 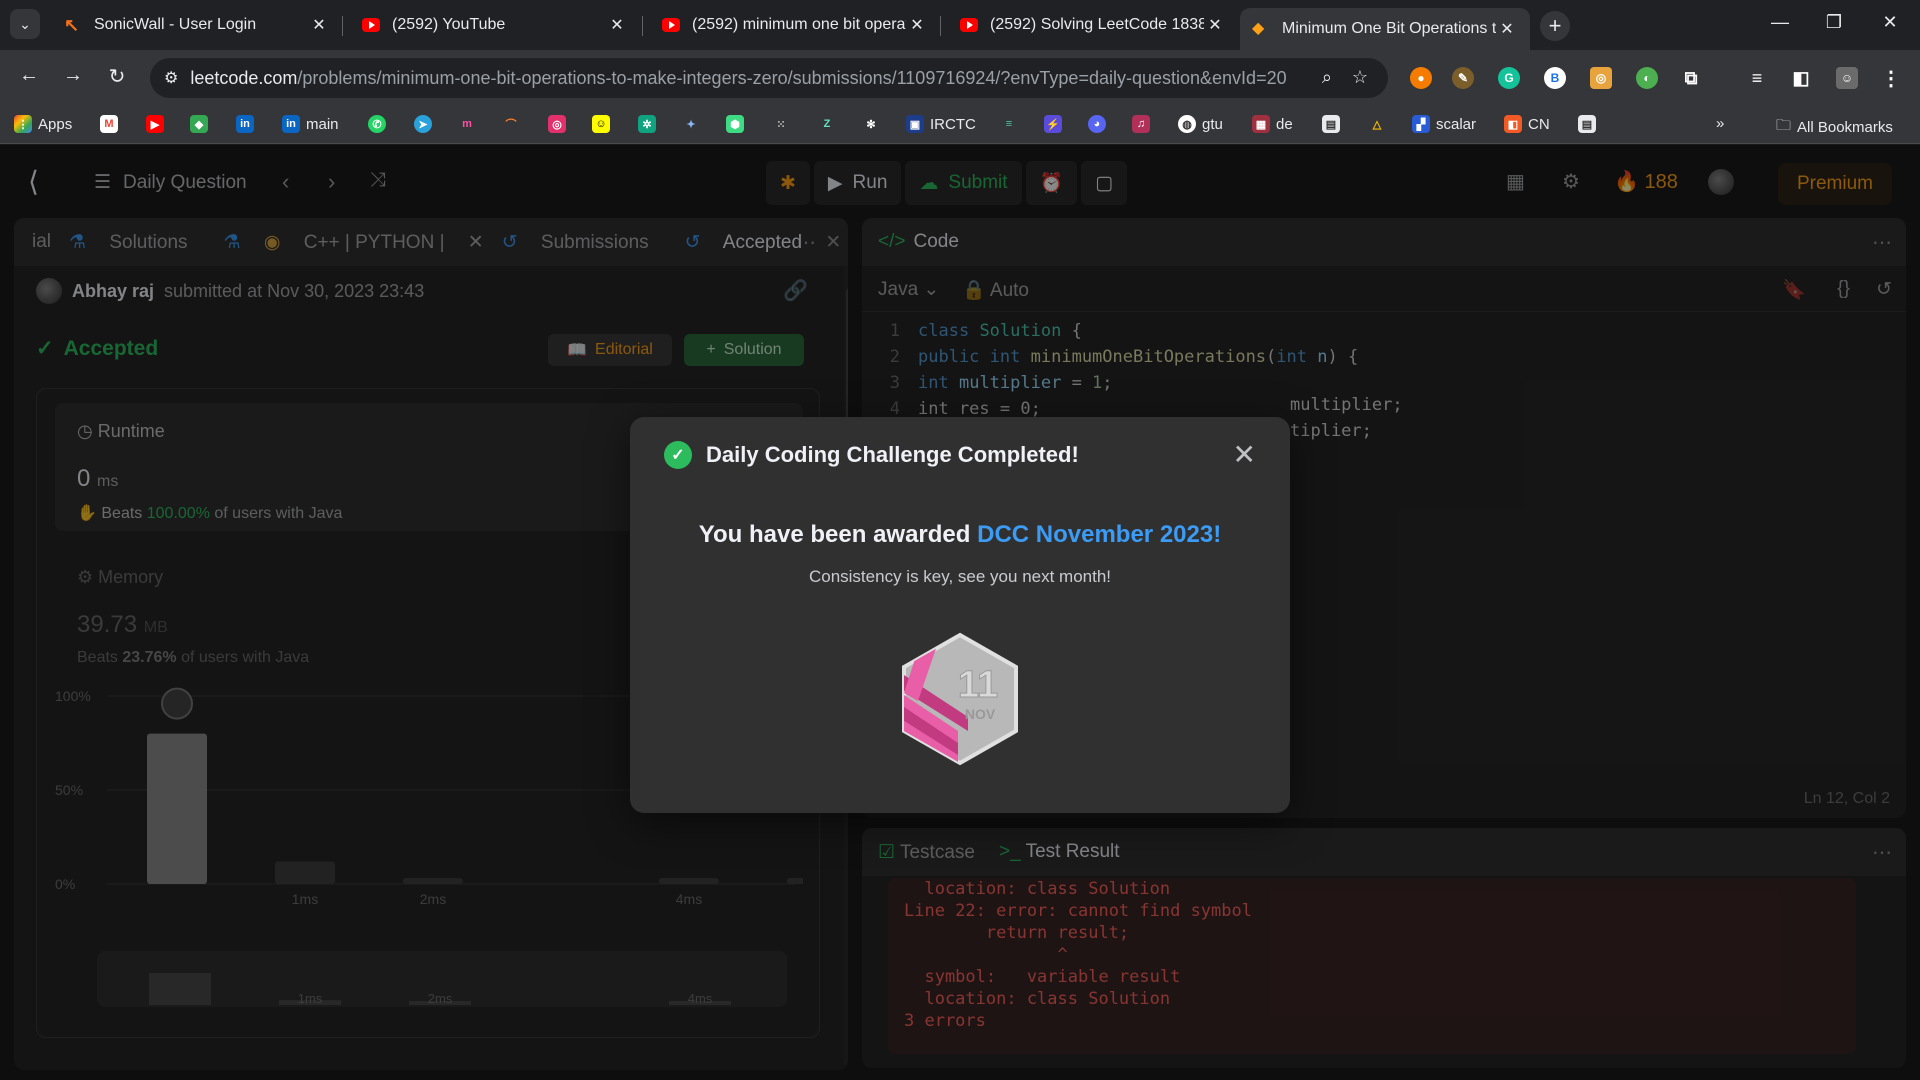 I want to click on bookmark-maps: ◆, so click(x=199, y=124).